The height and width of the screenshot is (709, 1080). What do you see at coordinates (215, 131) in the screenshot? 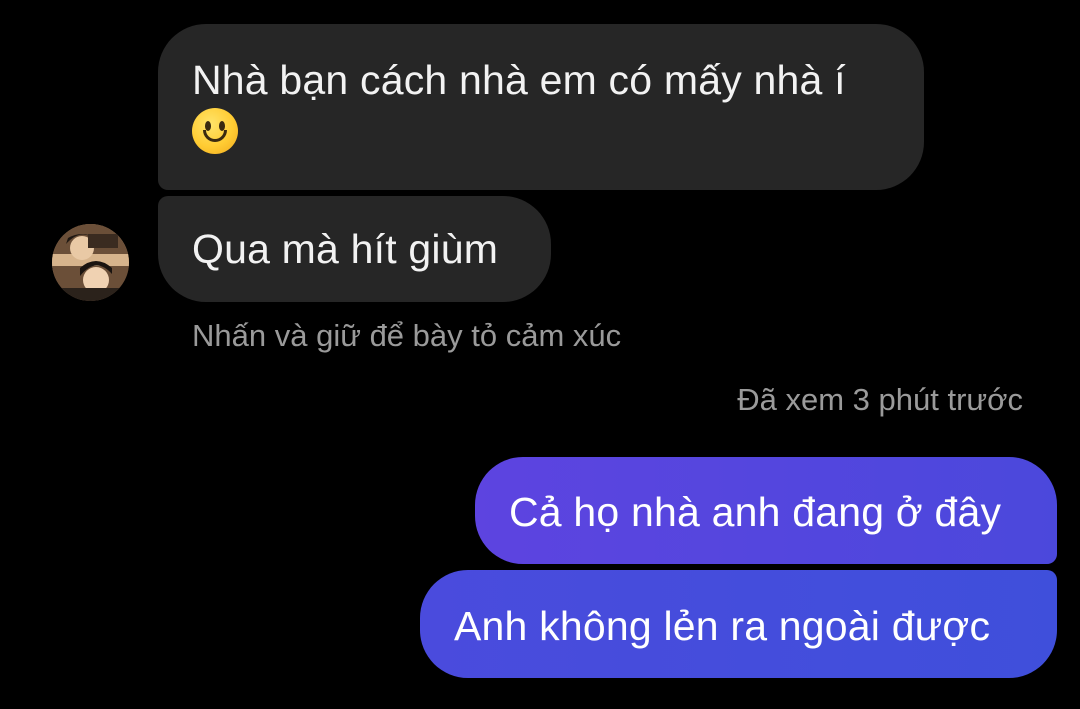
I see `smiling-face-icon` at bounding box center [215, 131].